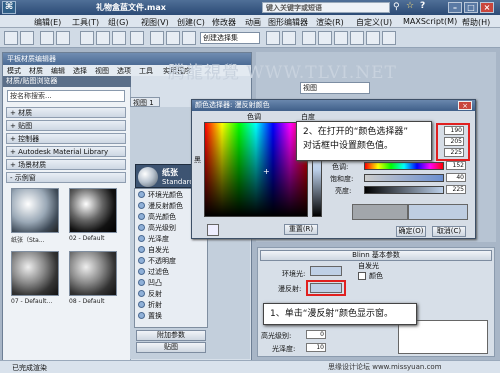 The height and width of the screenshot is (373, 500). I want to click on main-toolbar: 创建选择集, so click(250, 38).